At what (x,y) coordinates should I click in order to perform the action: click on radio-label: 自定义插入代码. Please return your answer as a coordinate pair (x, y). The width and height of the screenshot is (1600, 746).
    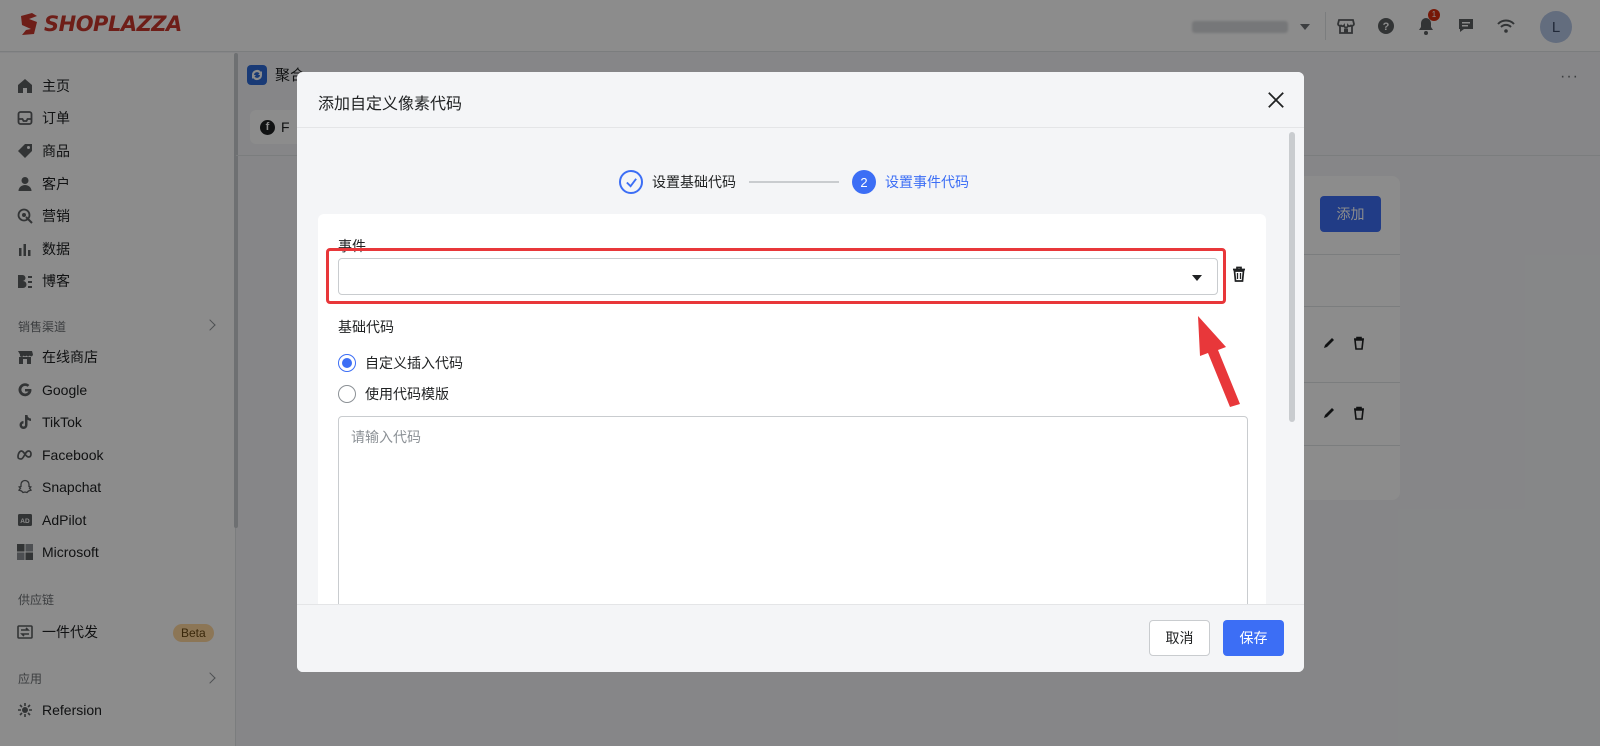
    Looking at the image, I should click on (414, 363).